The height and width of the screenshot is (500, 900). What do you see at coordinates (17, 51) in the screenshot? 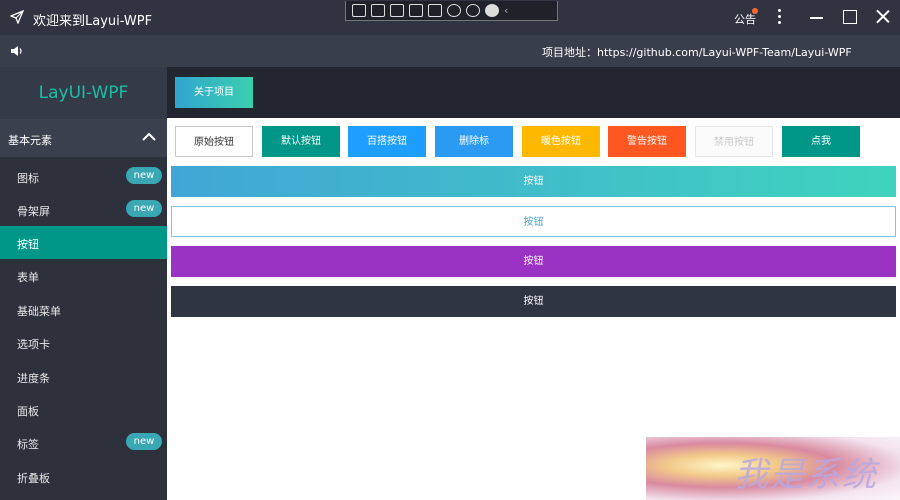
I see `speaker-icon` at bounding box center [17, 51].